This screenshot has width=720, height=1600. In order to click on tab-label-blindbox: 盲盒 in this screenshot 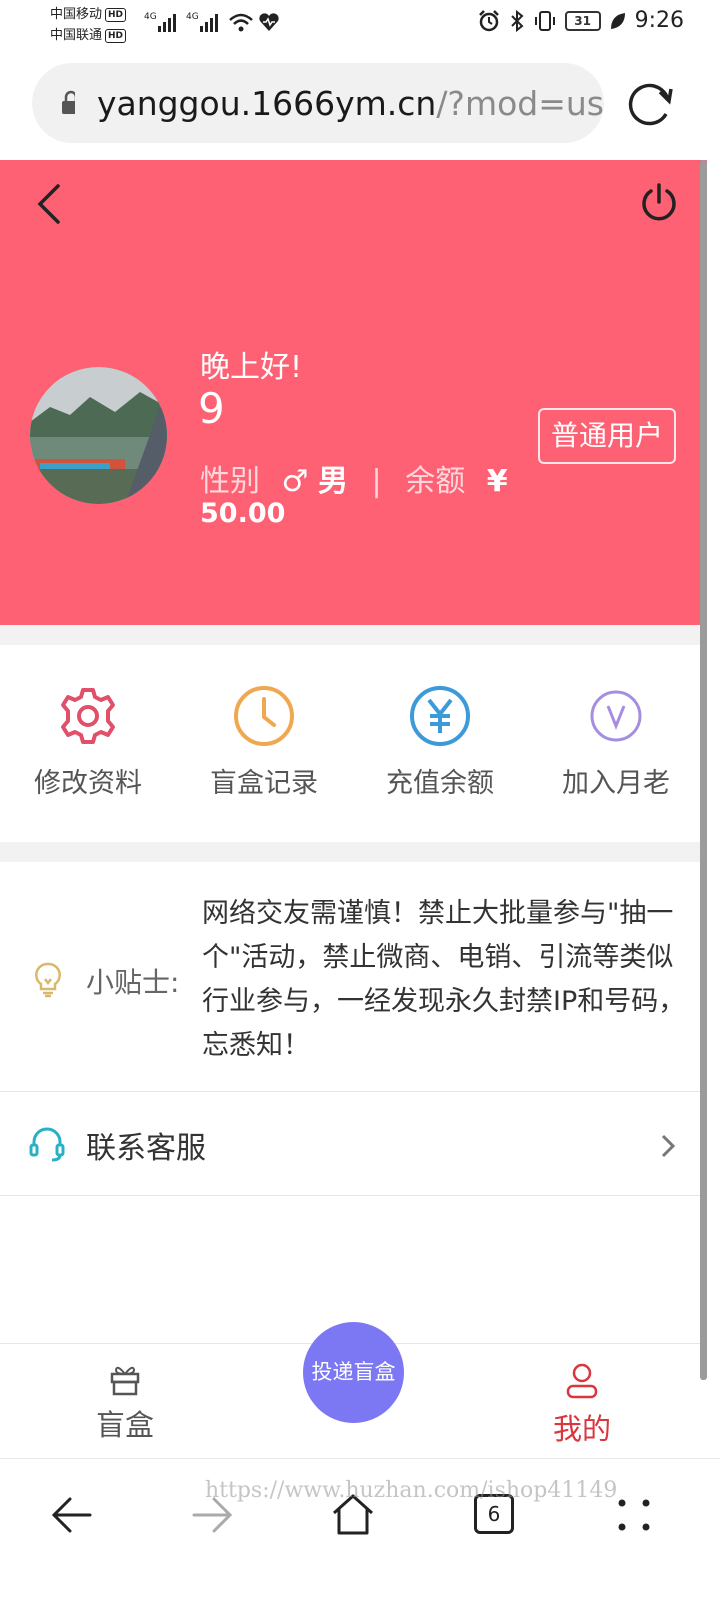, I will do `click(124, 1425)`.